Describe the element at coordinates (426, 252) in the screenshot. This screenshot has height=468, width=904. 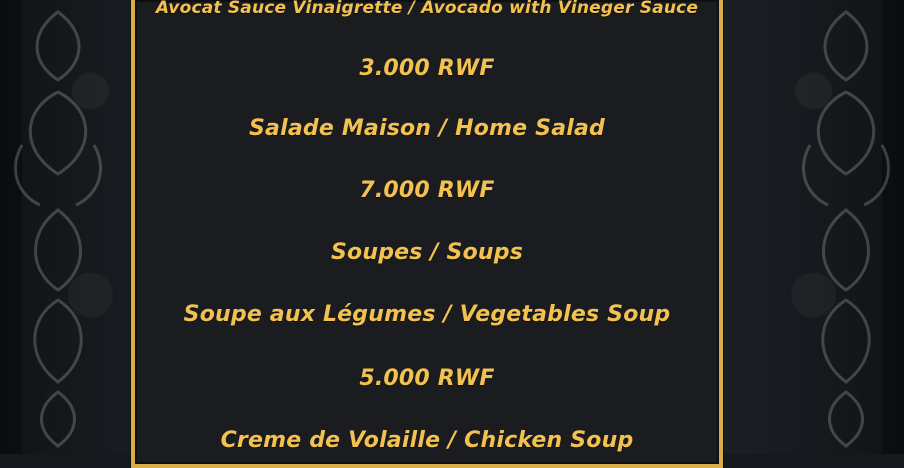
I see `section-heading-soups: Soupes / Soups` at that location.